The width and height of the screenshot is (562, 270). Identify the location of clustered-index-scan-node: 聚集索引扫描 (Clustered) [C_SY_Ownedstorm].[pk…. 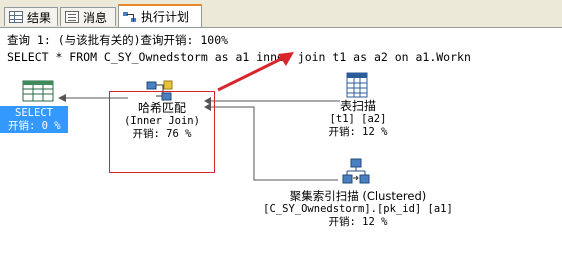
(358, 209).